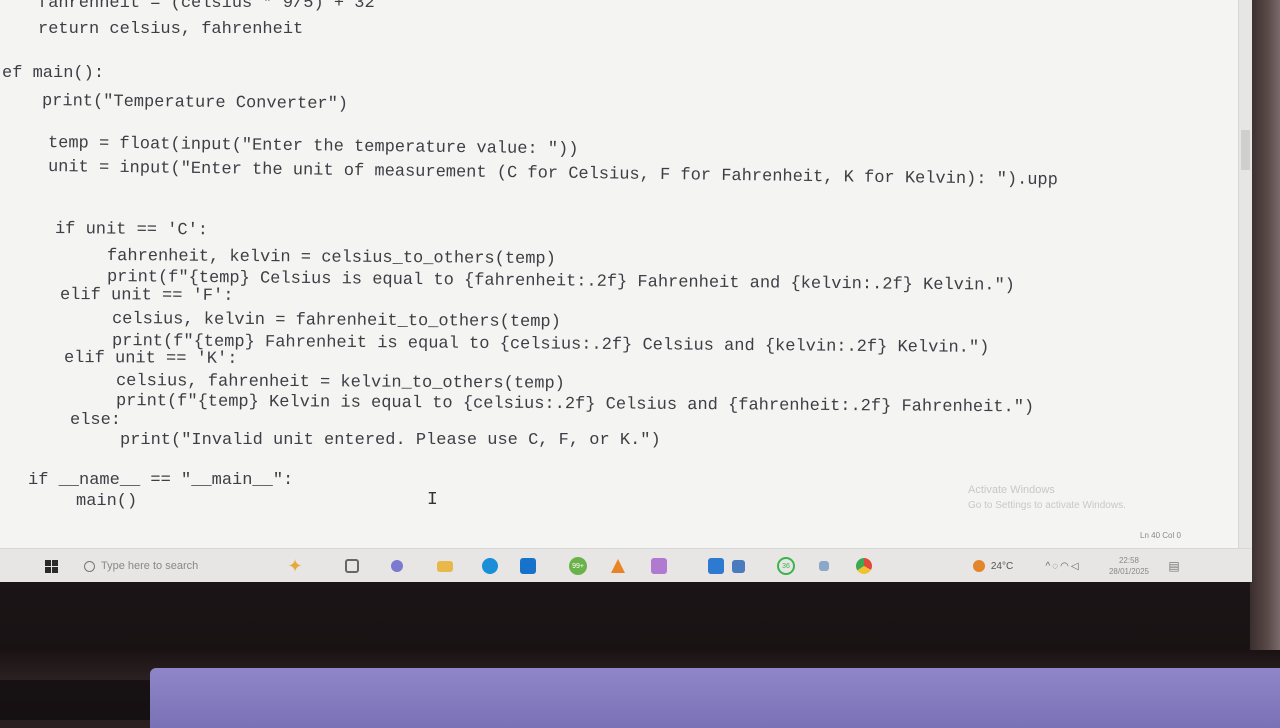 This screenshot has width=1280, height=728. I want to click on code-line-1: fahrenheit = (celsius * 9/5) + 32, so click(206, 6).